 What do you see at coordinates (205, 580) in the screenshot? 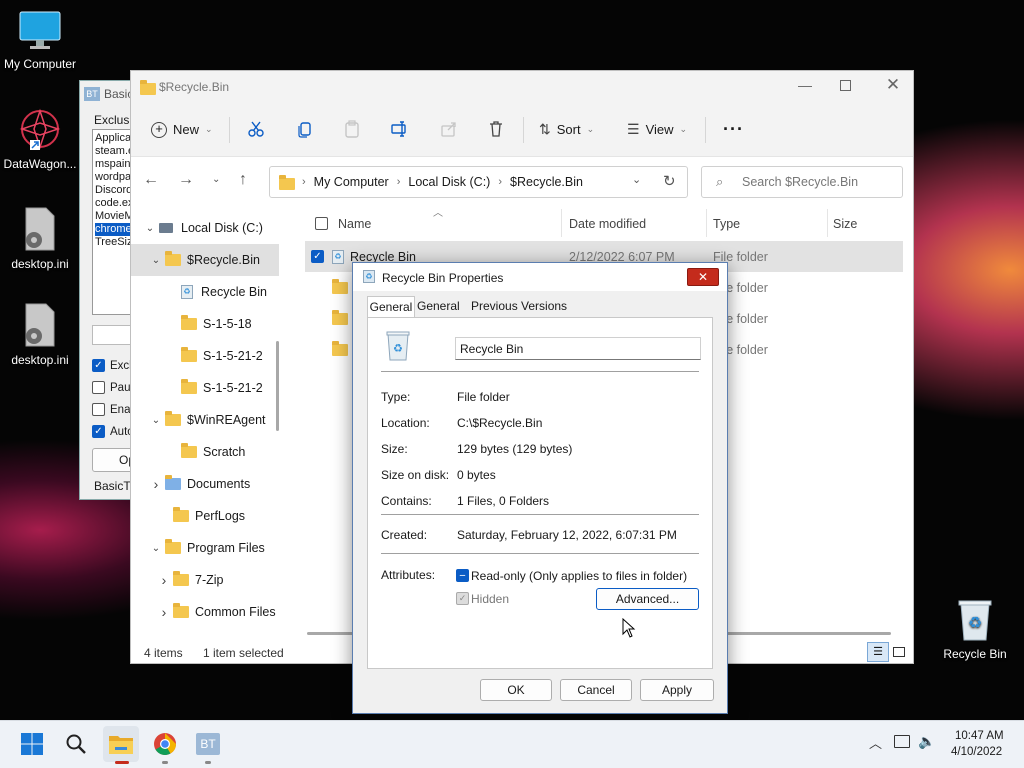
I see `tree-item: › 7-Zip` at bounding box center [205, 580].